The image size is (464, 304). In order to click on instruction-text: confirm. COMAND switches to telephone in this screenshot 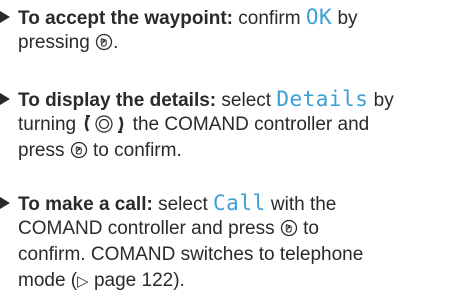, I will do `click(191, 254)`.